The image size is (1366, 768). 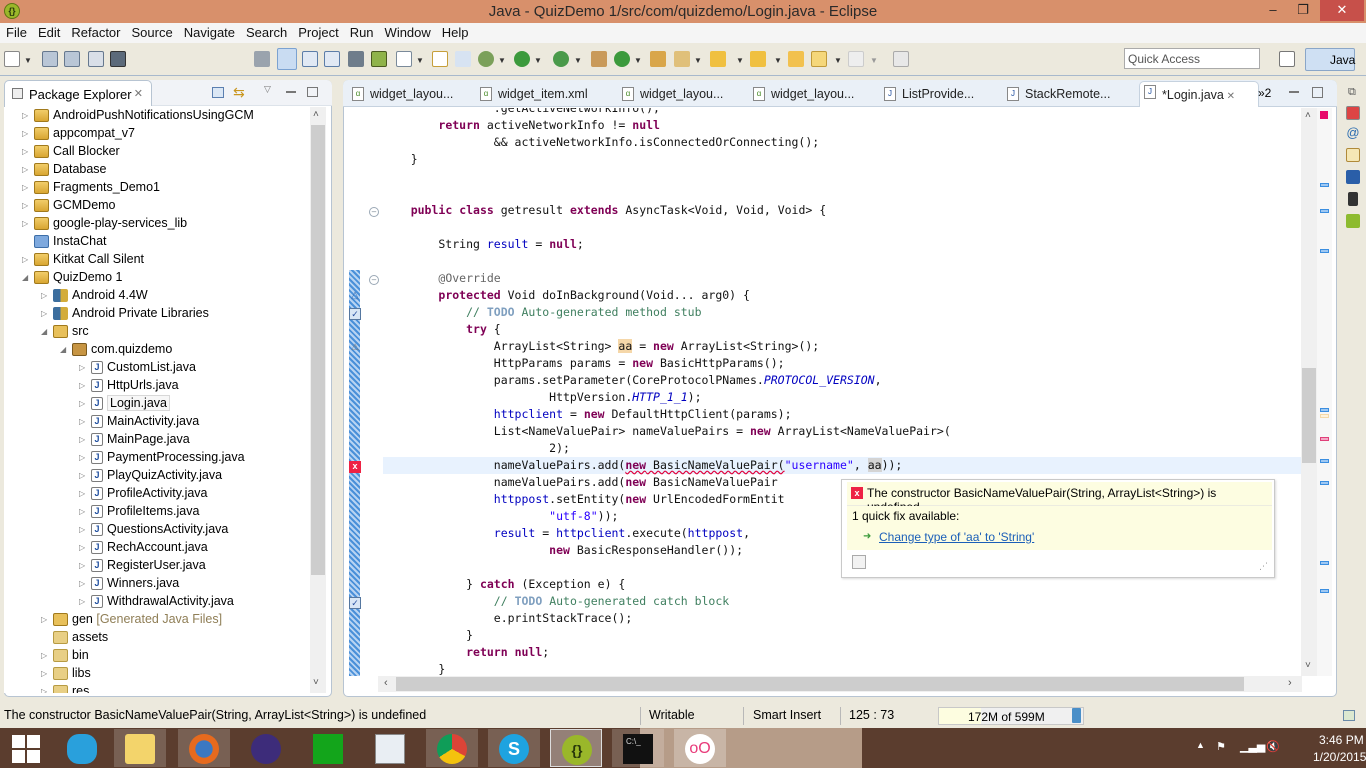 What do you see at coordinates (390, 748) in the screenshot?
I see `taskbar-remote-desktop` at bounding box center [390, 748].